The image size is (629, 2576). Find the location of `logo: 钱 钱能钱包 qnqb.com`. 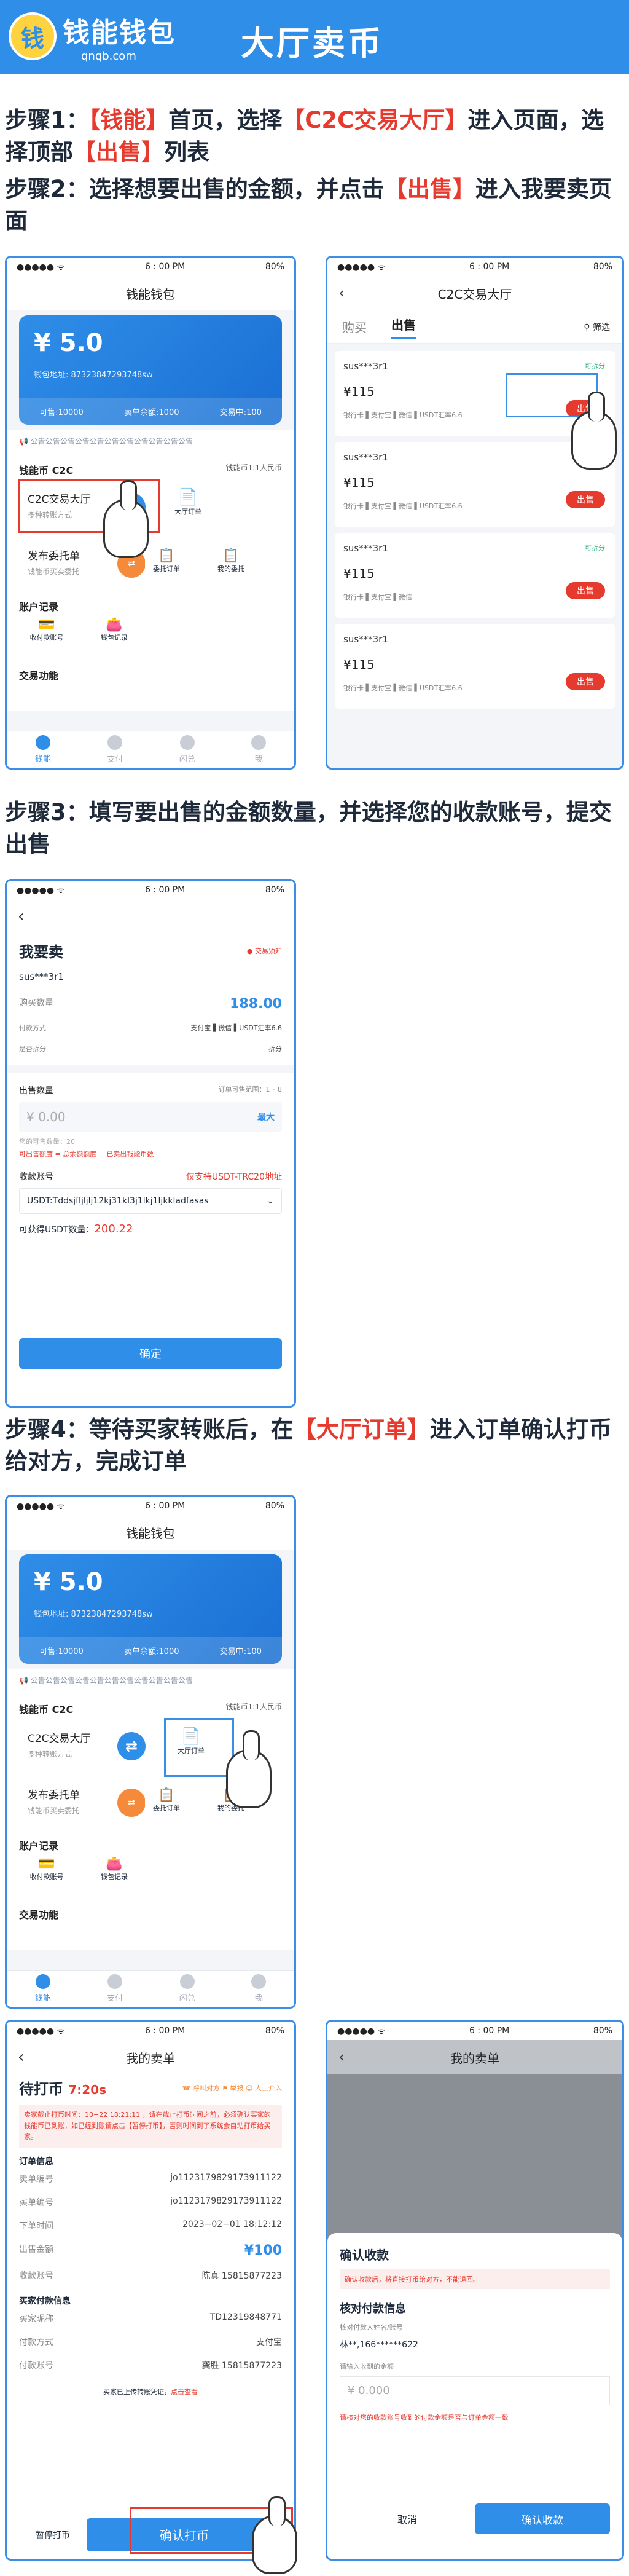

logo: 钱 钱能钱包 qnqb.com is located at coordinates (101, 37).